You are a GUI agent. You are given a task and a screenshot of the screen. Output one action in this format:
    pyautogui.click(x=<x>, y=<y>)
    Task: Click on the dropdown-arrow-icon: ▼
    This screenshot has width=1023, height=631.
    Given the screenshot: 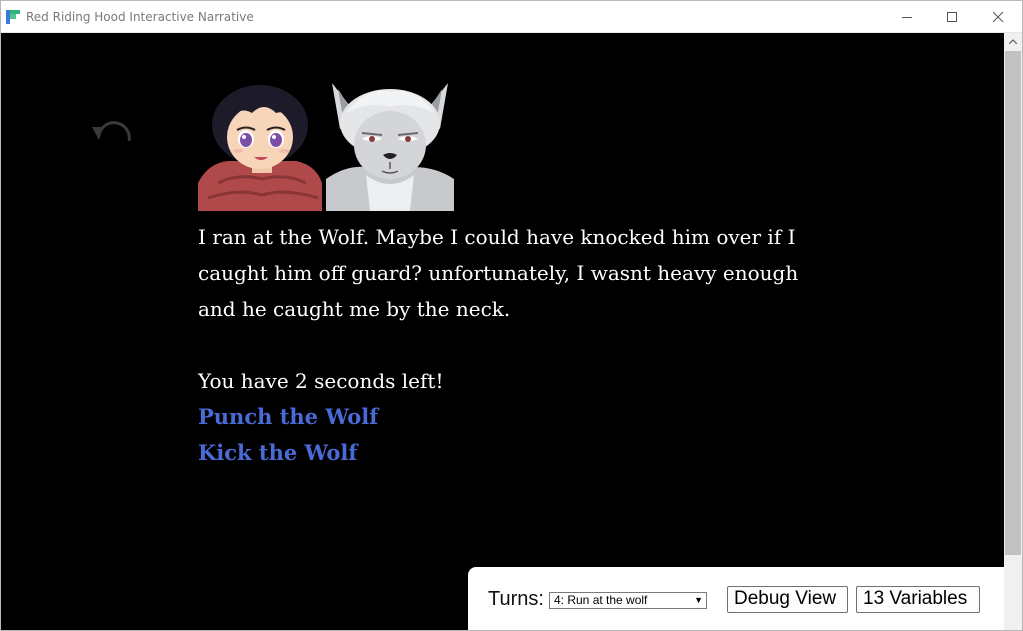 What is the action you would take?
    pyautogui.click(x=698, y=600)
    